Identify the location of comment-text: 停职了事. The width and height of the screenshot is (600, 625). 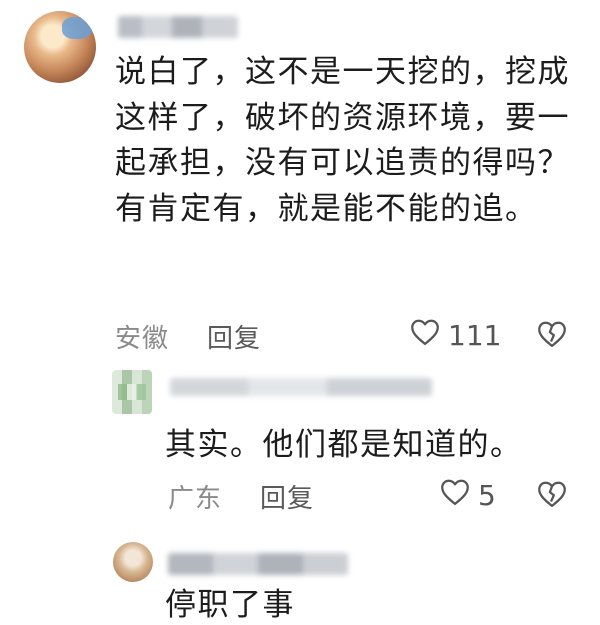
(230, 605).